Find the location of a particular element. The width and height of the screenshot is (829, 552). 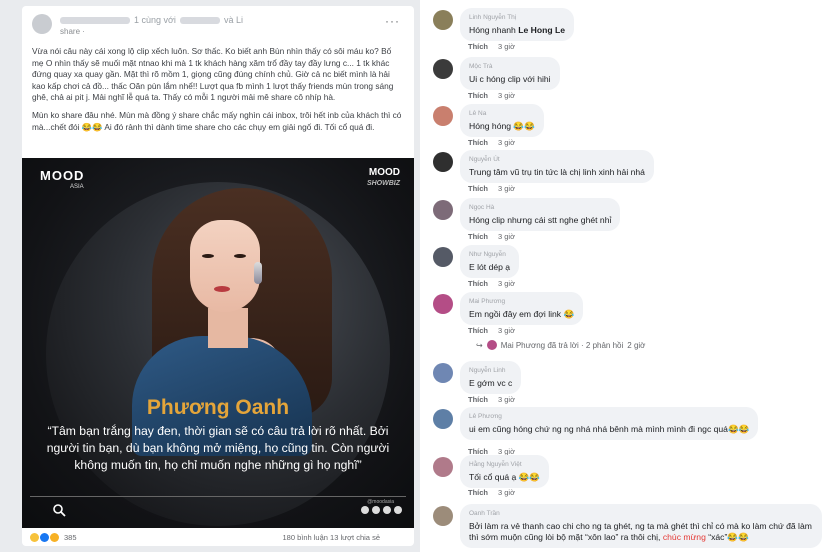

commenter-name: Lê Na is located at coordinates (502, 113).